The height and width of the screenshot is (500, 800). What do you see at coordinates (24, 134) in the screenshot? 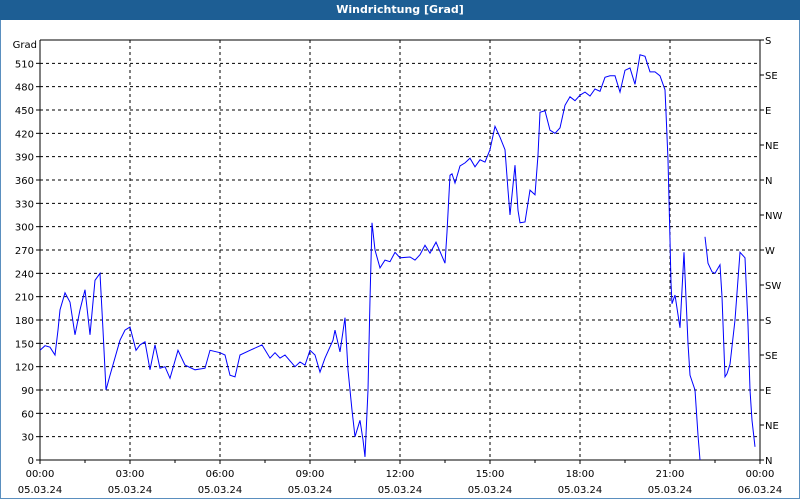
I see `y-tick-label: 420` at bounding box center [24, 134].